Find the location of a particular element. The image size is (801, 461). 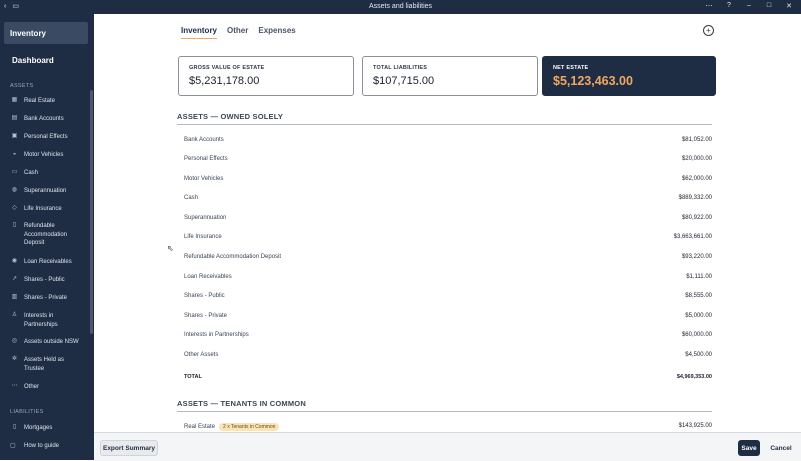

table-row: Interests in Partnerships $60,000.00 is located at coordinates (448, 335).